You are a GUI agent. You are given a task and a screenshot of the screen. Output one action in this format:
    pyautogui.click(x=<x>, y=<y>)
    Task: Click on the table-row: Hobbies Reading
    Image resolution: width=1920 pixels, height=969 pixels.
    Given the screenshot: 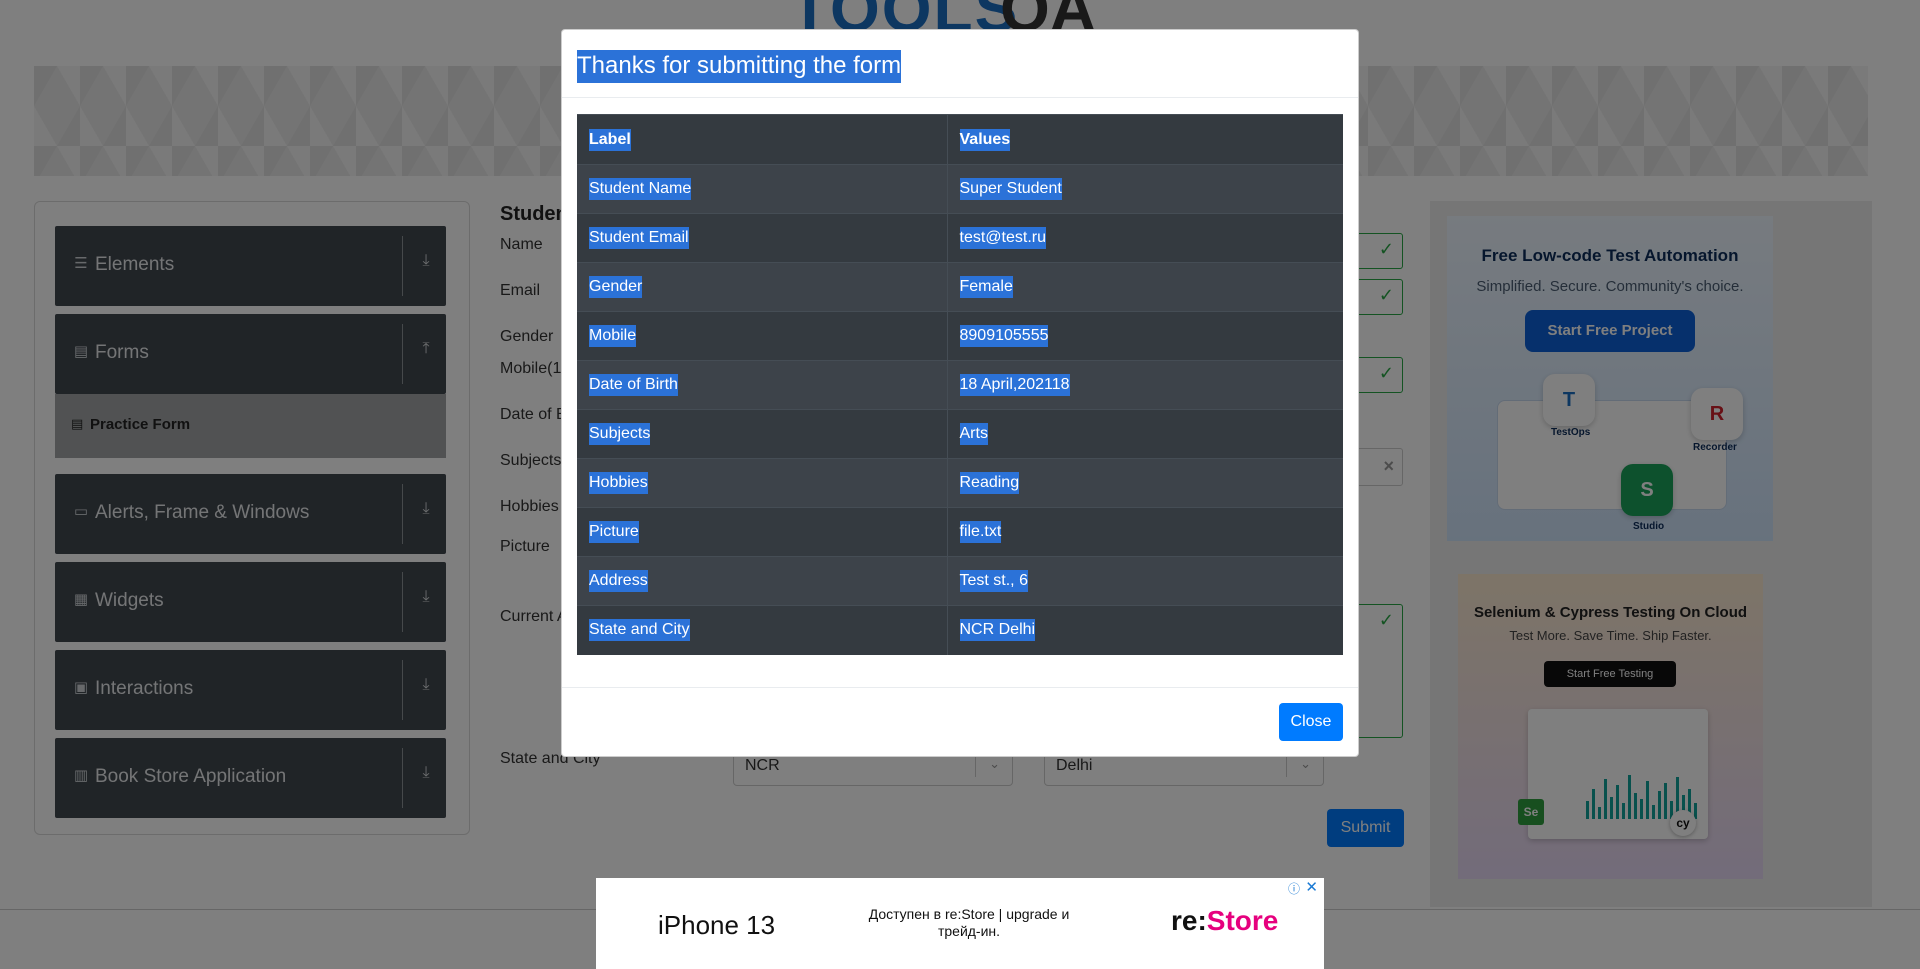 What is the action you would take?
    pyautogui.click(x=960, y=483)
    